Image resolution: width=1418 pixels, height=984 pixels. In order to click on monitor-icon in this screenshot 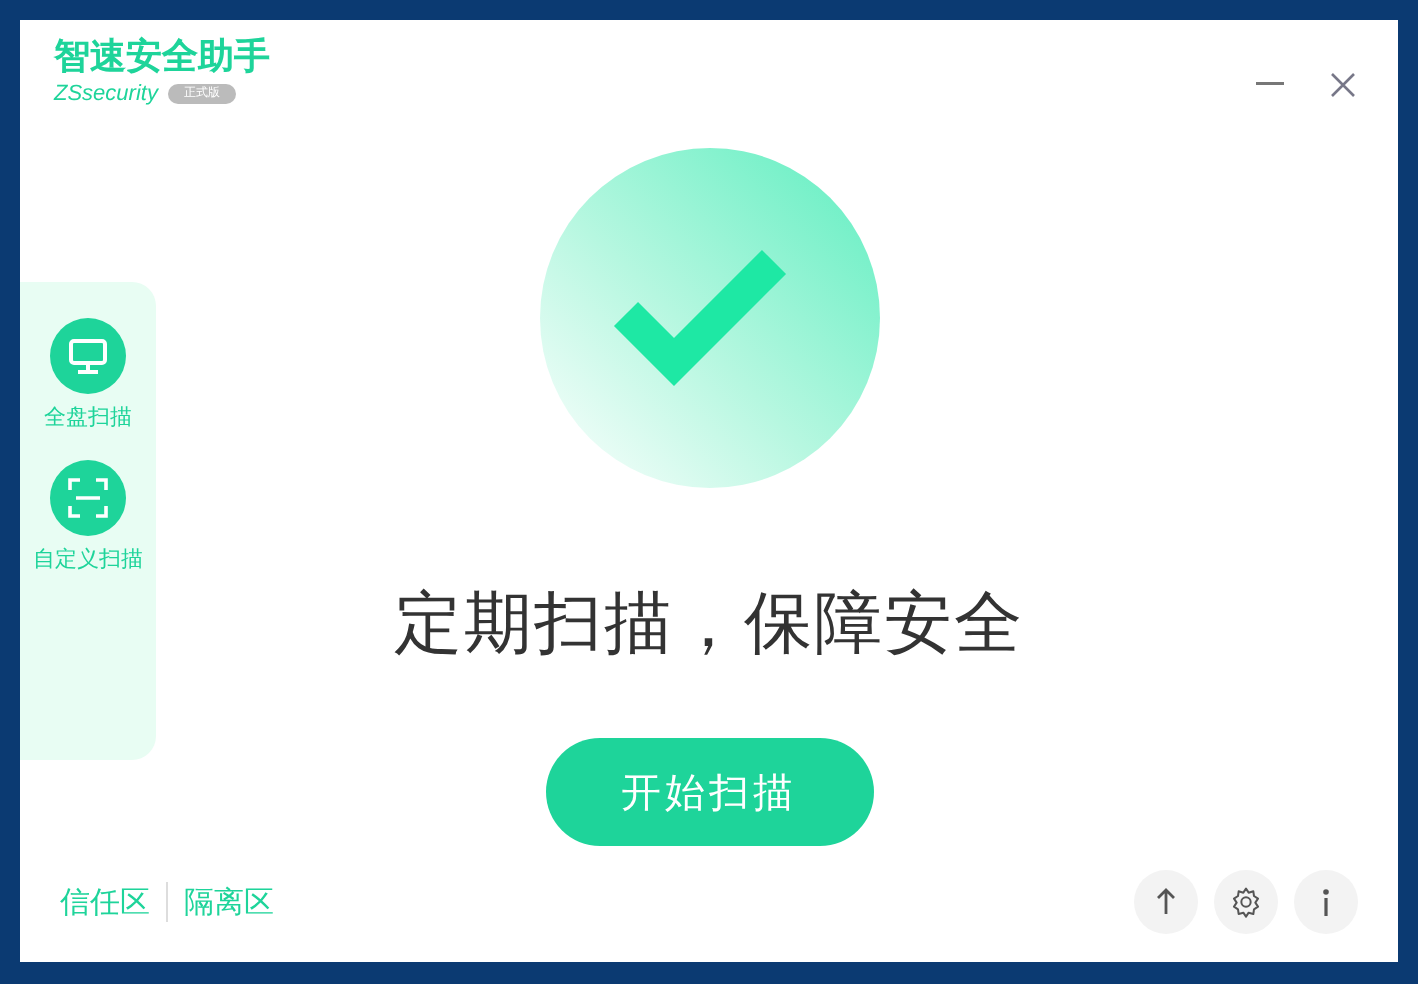, I will do `click(88, 356)`.